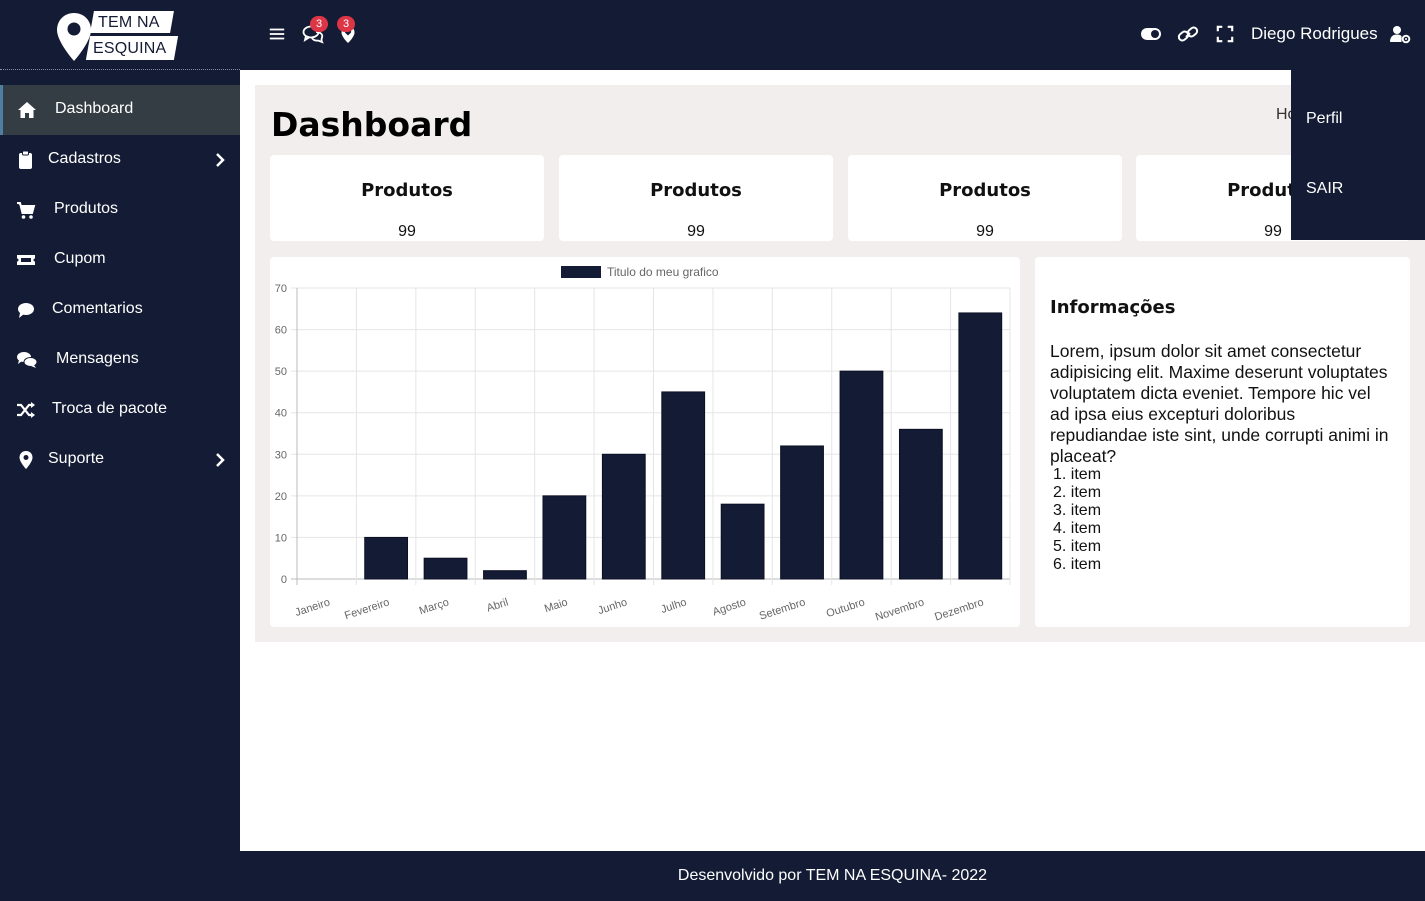 Image resolution: width=1425 pixels, height=901 pixels. I want to click on x-tick-label: Setembro, so click(782, 609).